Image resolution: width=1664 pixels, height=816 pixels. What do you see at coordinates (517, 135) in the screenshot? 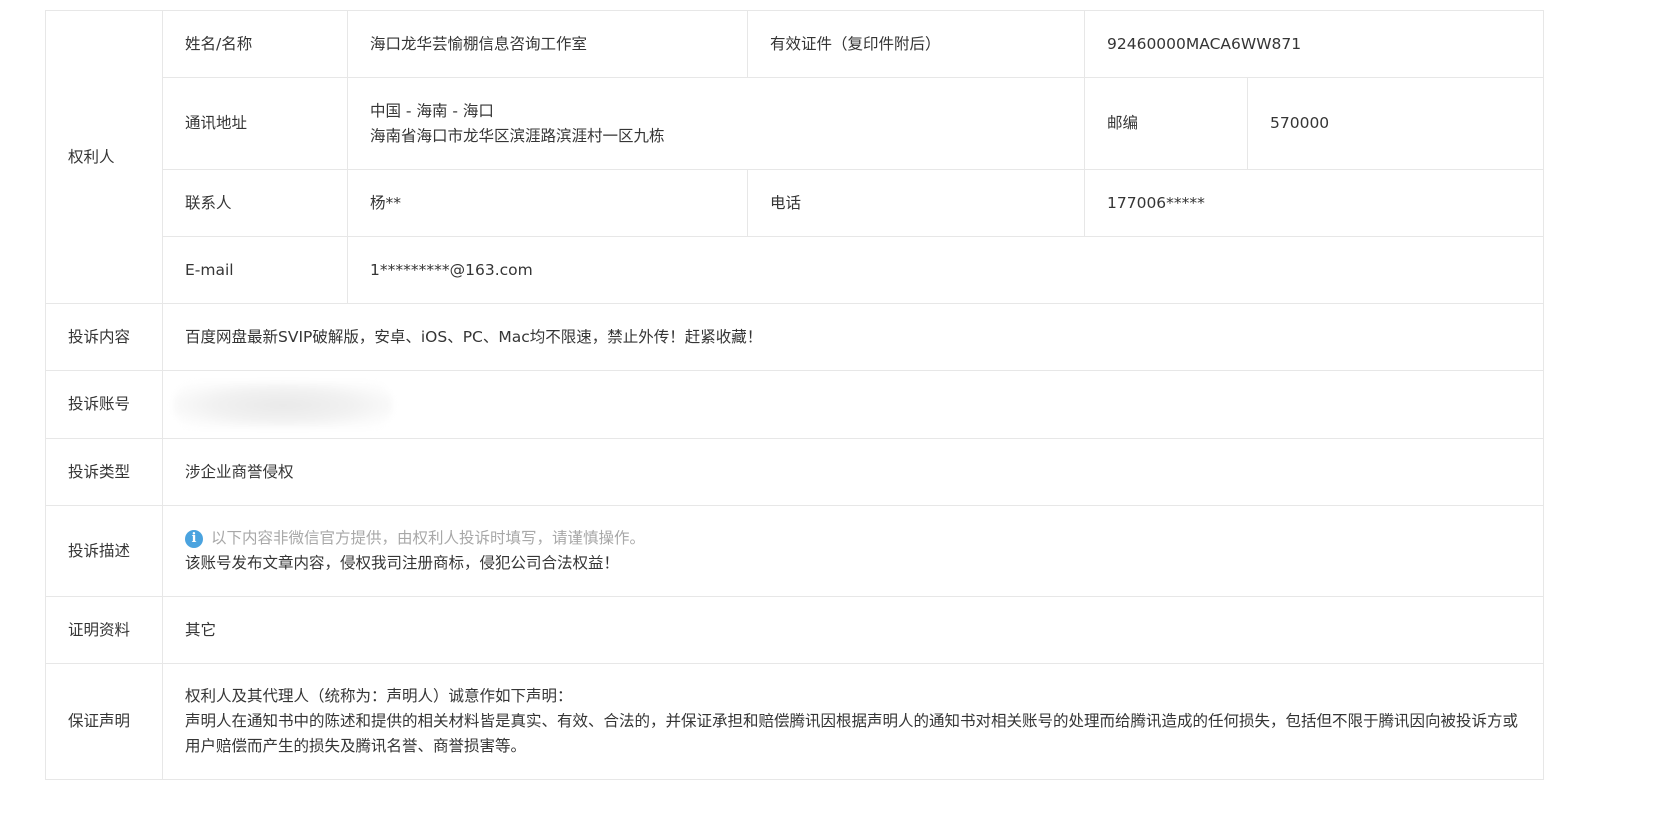
I see `address-detail: 海南省海口市龙华区滨涯路滨涯村一区九栋` at bounding box center [517, 135].